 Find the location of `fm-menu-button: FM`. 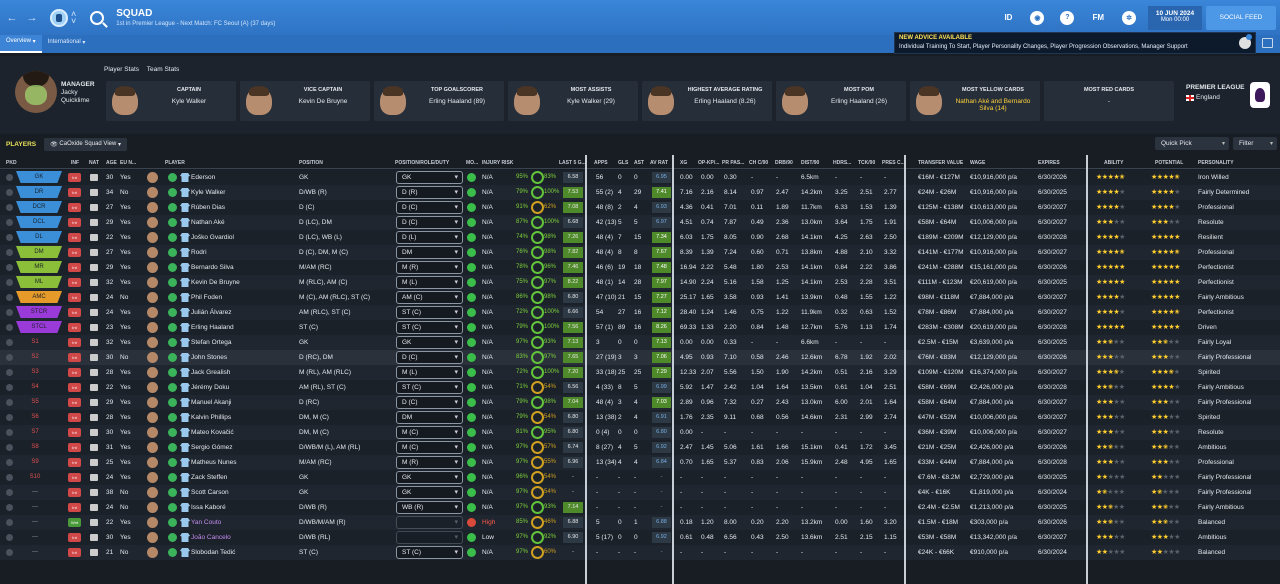

fm-menu-button: FM is located at coordinates (1098, 17).